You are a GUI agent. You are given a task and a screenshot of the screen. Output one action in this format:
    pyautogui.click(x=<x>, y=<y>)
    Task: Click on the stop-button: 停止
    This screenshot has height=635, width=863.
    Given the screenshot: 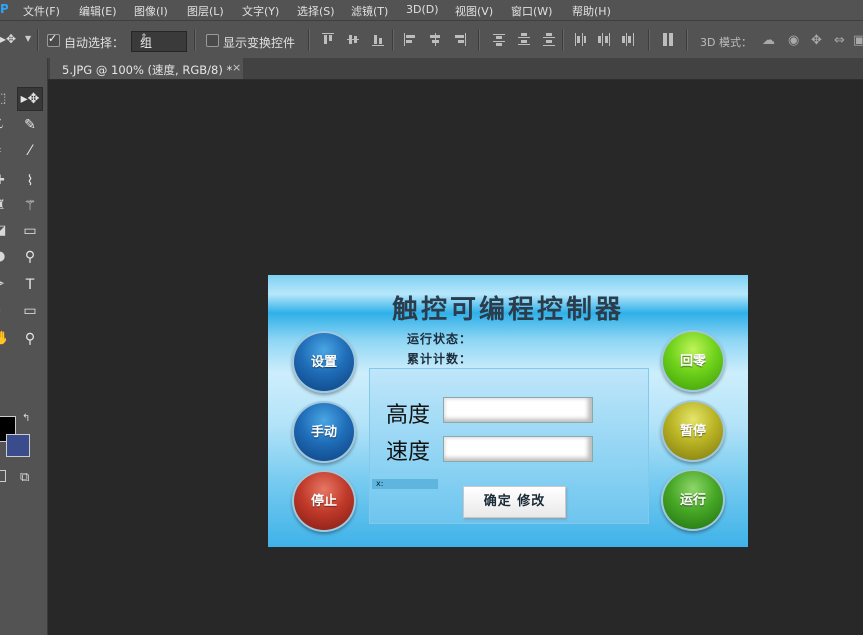 What is the action you would take?
    pyautogui.click(x=324, y=501)
    